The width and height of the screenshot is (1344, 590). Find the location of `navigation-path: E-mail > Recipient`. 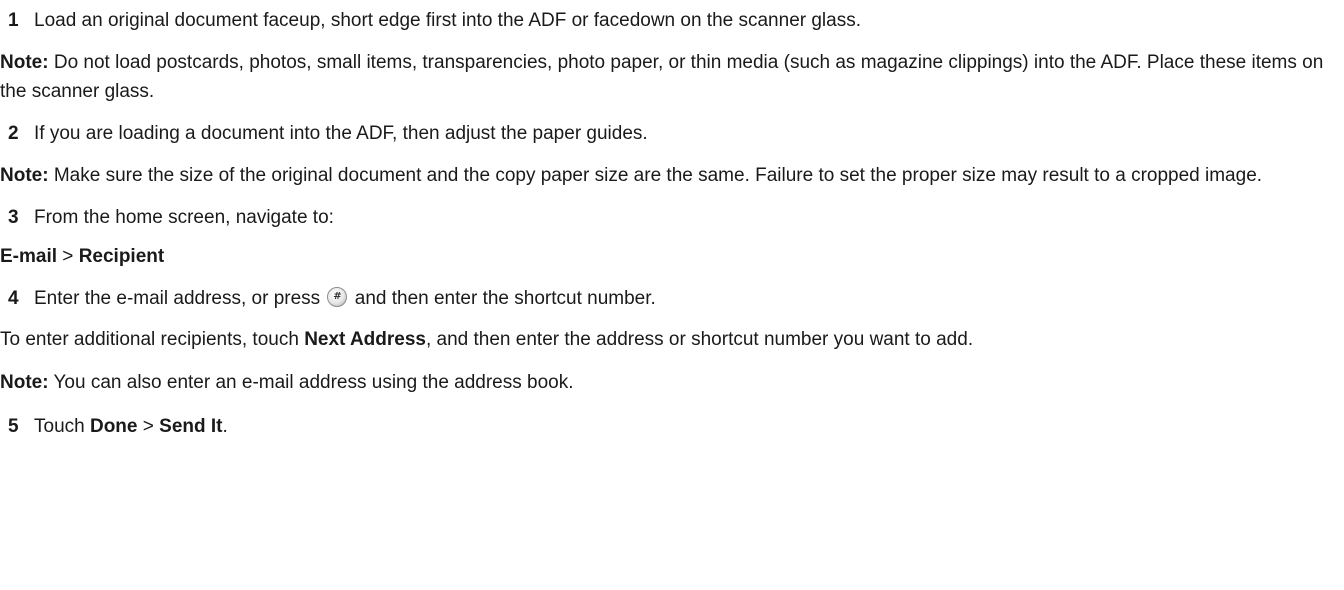

navigation-path: E-mail > Recipient is located at coordinates (669, 256).